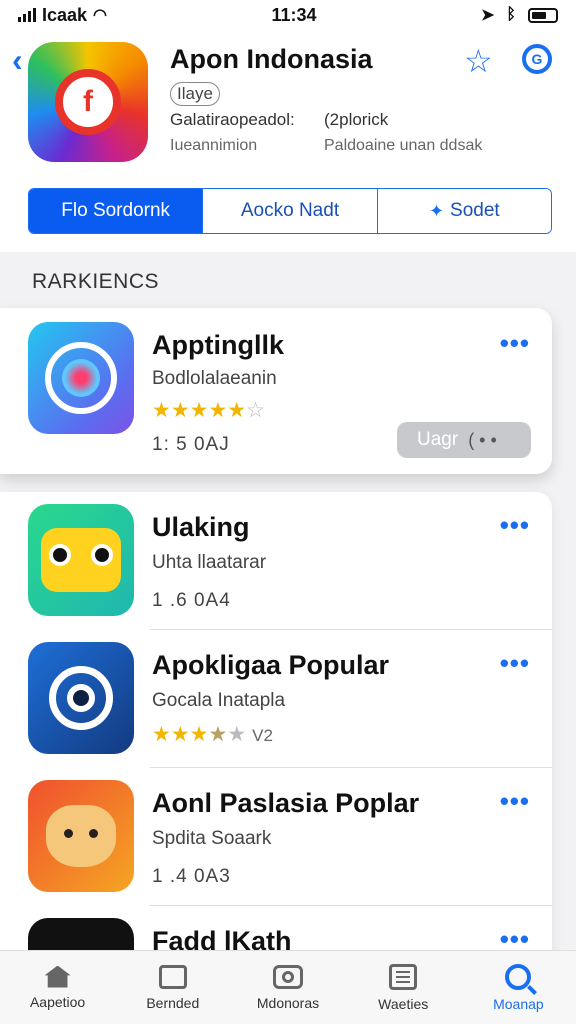 This screenshot has height=1024, width=576. Describe the element at coordinates (195, 94) in the screenshot. I see `app-subtitle: Ilaye` at that location.